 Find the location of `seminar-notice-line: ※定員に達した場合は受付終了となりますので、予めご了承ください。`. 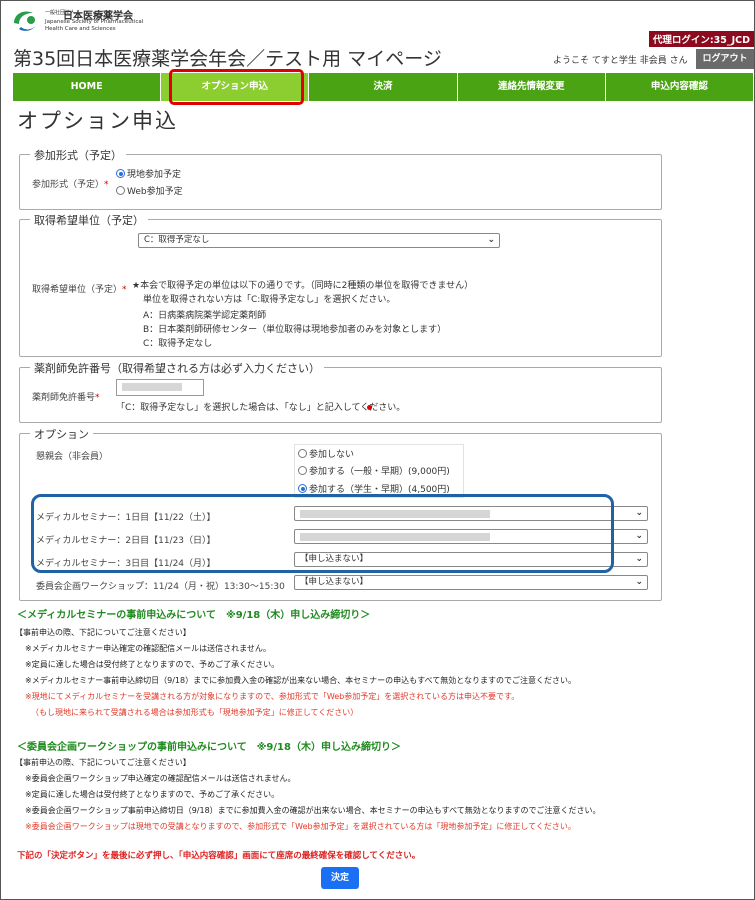

seminar-notice-line: ※定員に達した場合は受付終了となりますので、予めご了承ください。 is located at coordinates (152, 664).